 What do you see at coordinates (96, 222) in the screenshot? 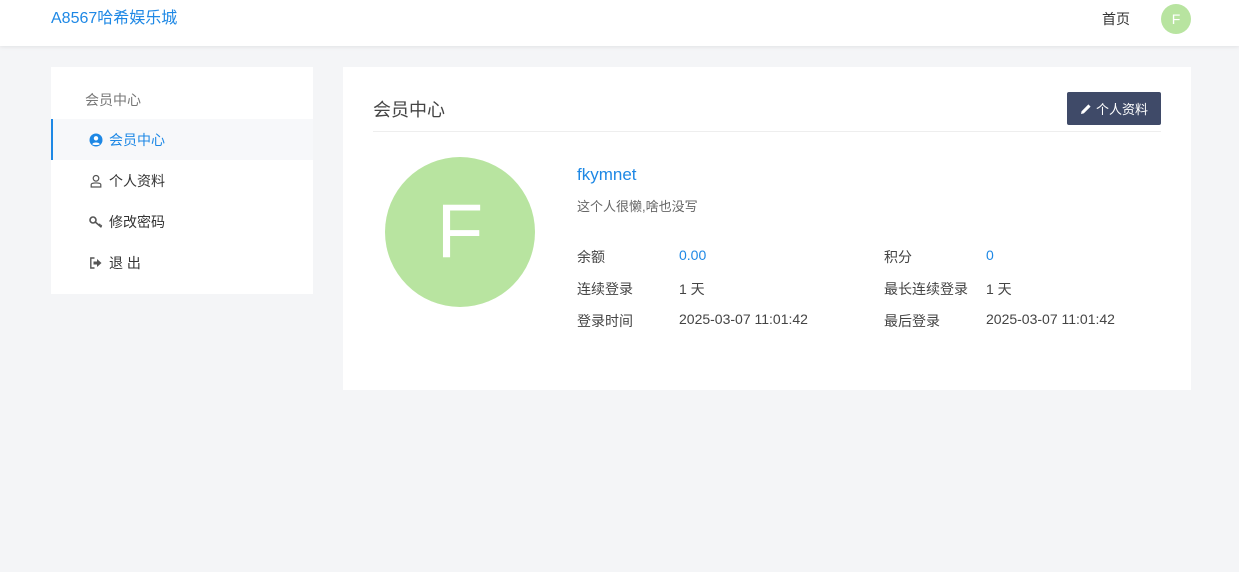
I see `key-icon` at bounding box center [96, 222].